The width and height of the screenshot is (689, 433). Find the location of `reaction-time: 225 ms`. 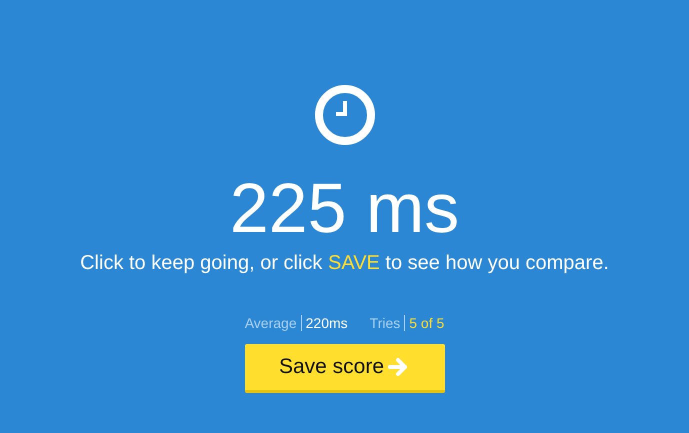

reaction-time: 225 ms is located at coordinates (345, 208).